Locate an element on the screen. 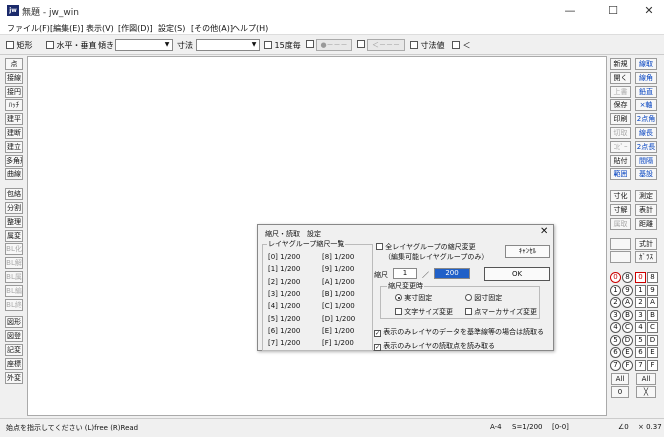  left-tool-0-0: 点 is located at coordinates (14, 64).